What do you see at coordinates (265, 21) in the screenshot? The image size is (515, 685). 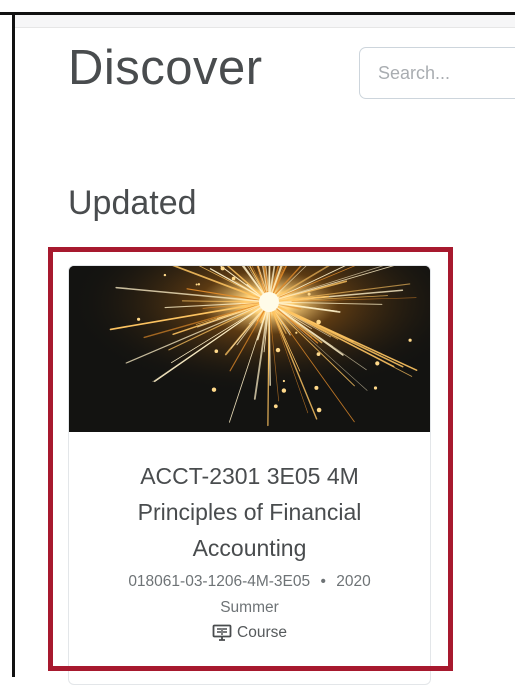 I see `top-bar` at bounding box center [265, 21].